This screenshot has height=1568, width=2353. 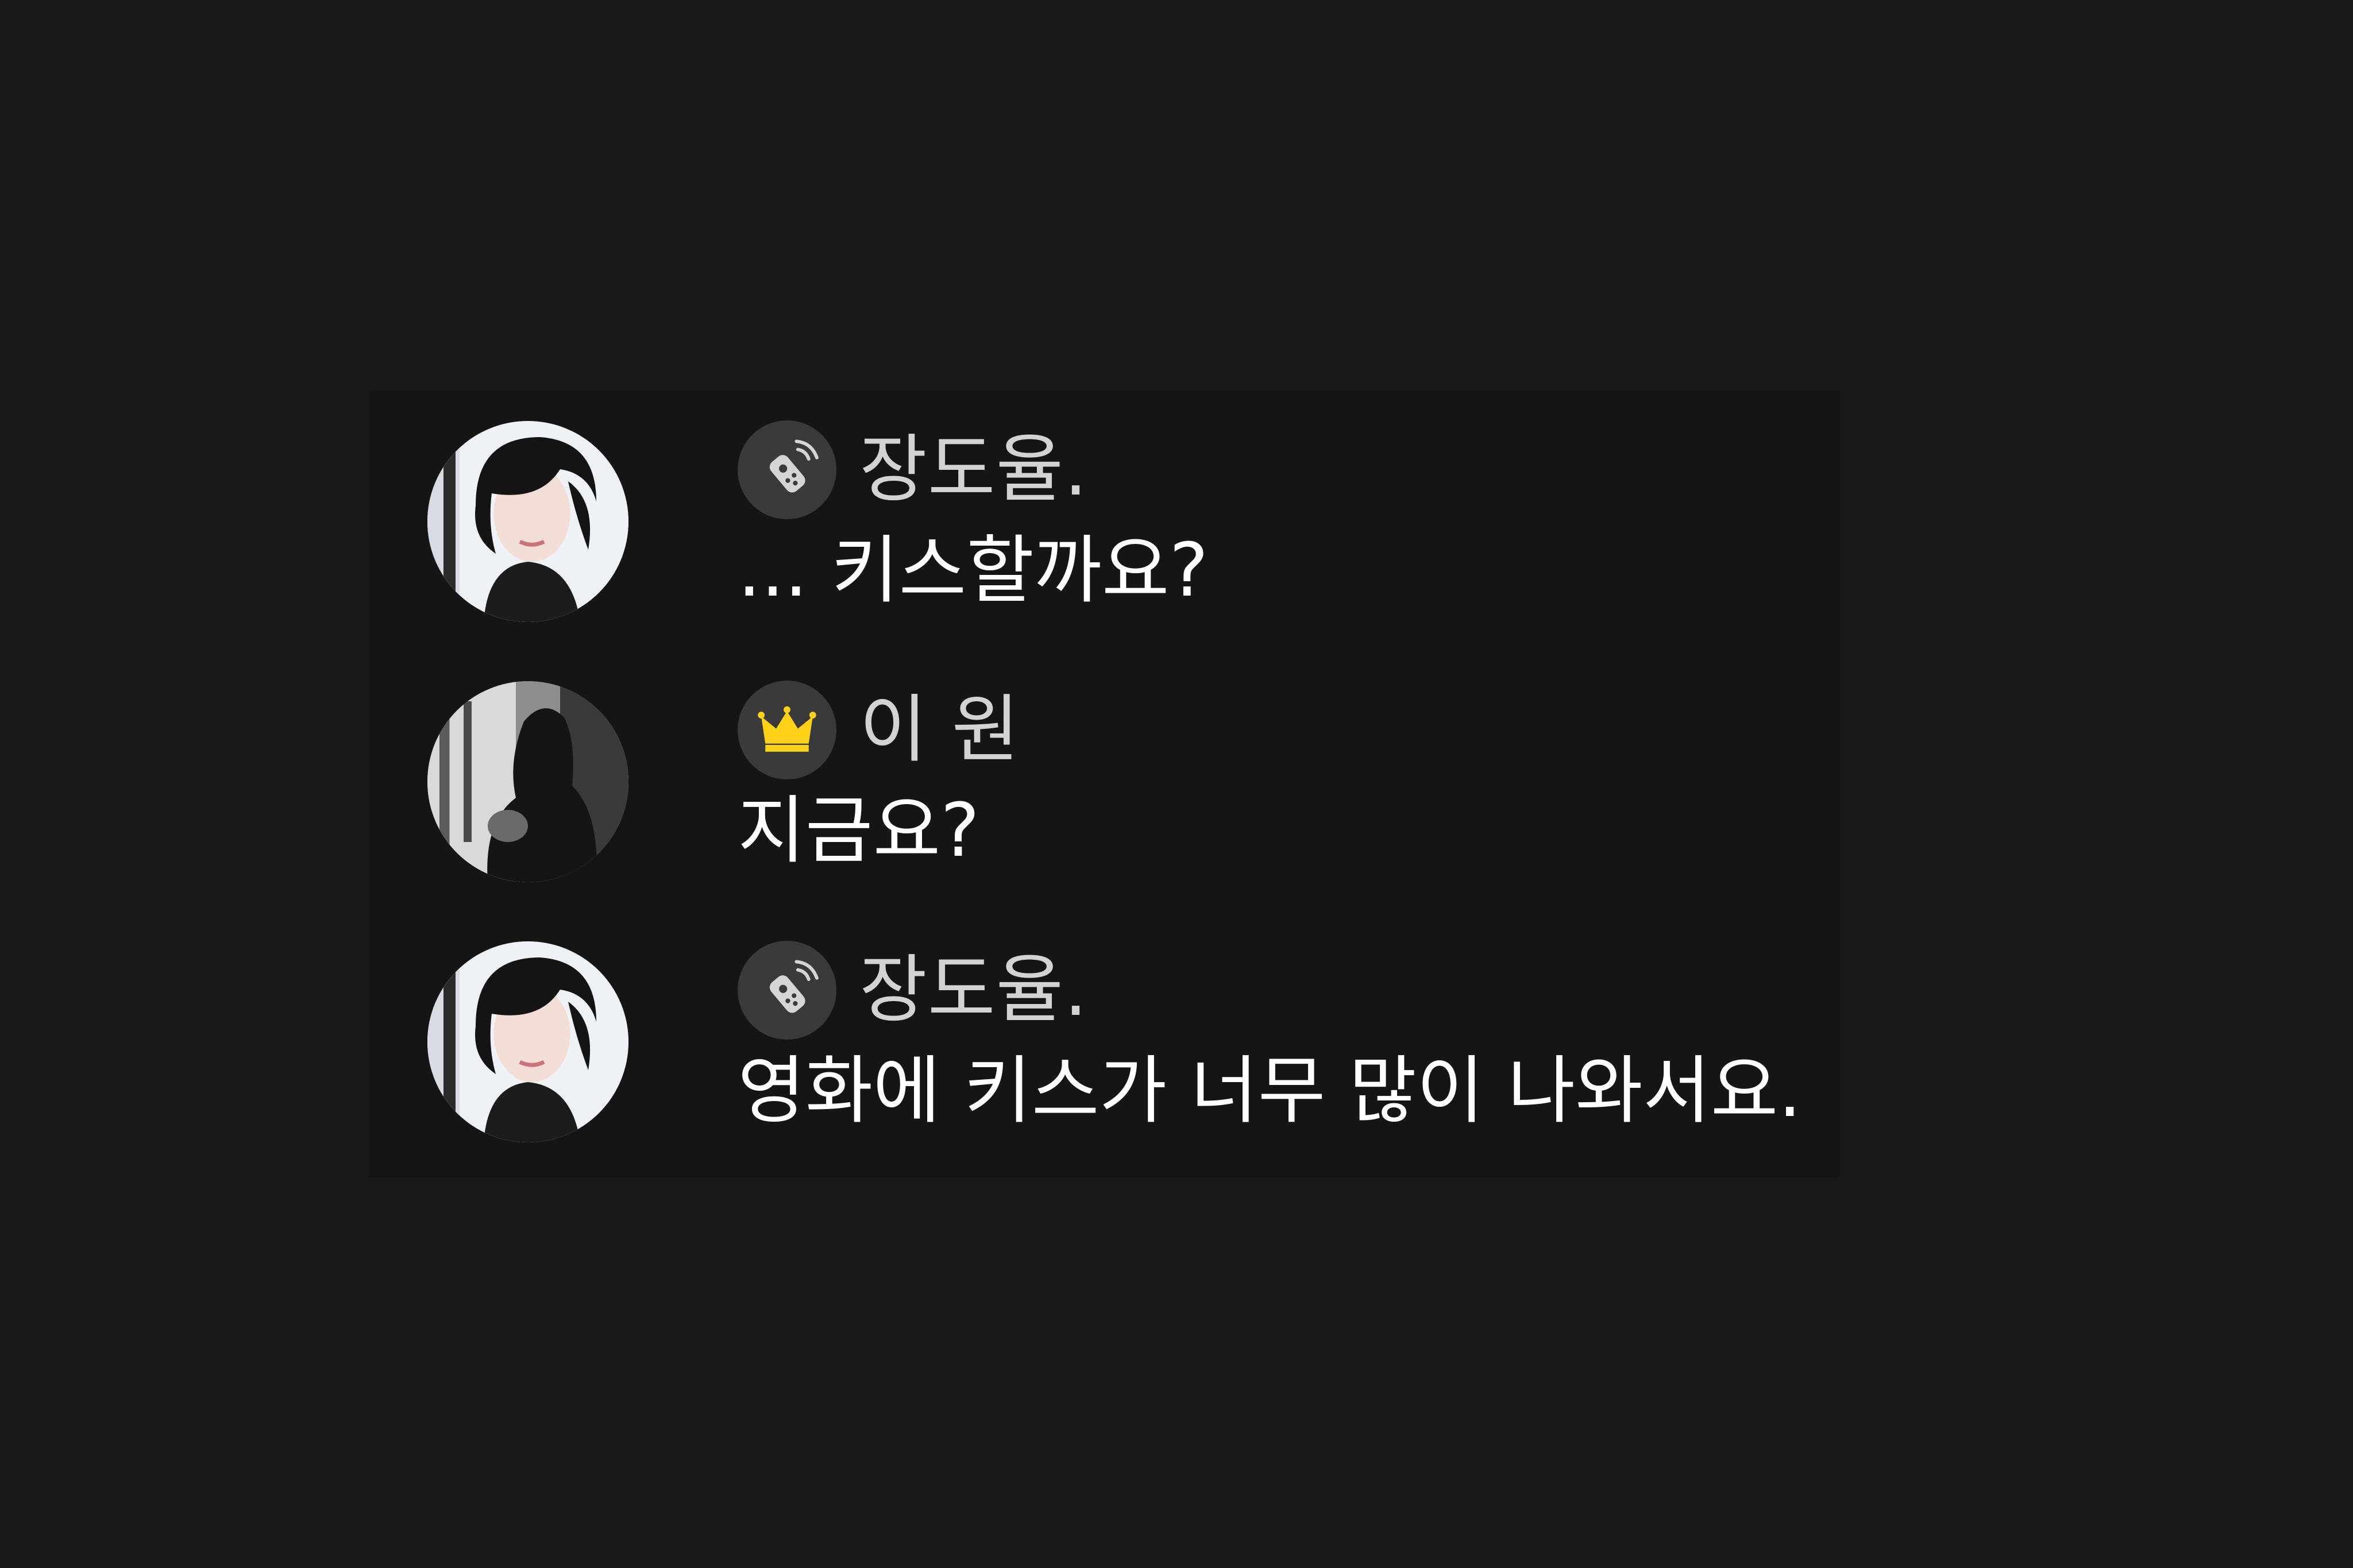 I want to click on message-text: 영화에 키스가 너무 많이 나와서요., so click(x=1270, y=1091).